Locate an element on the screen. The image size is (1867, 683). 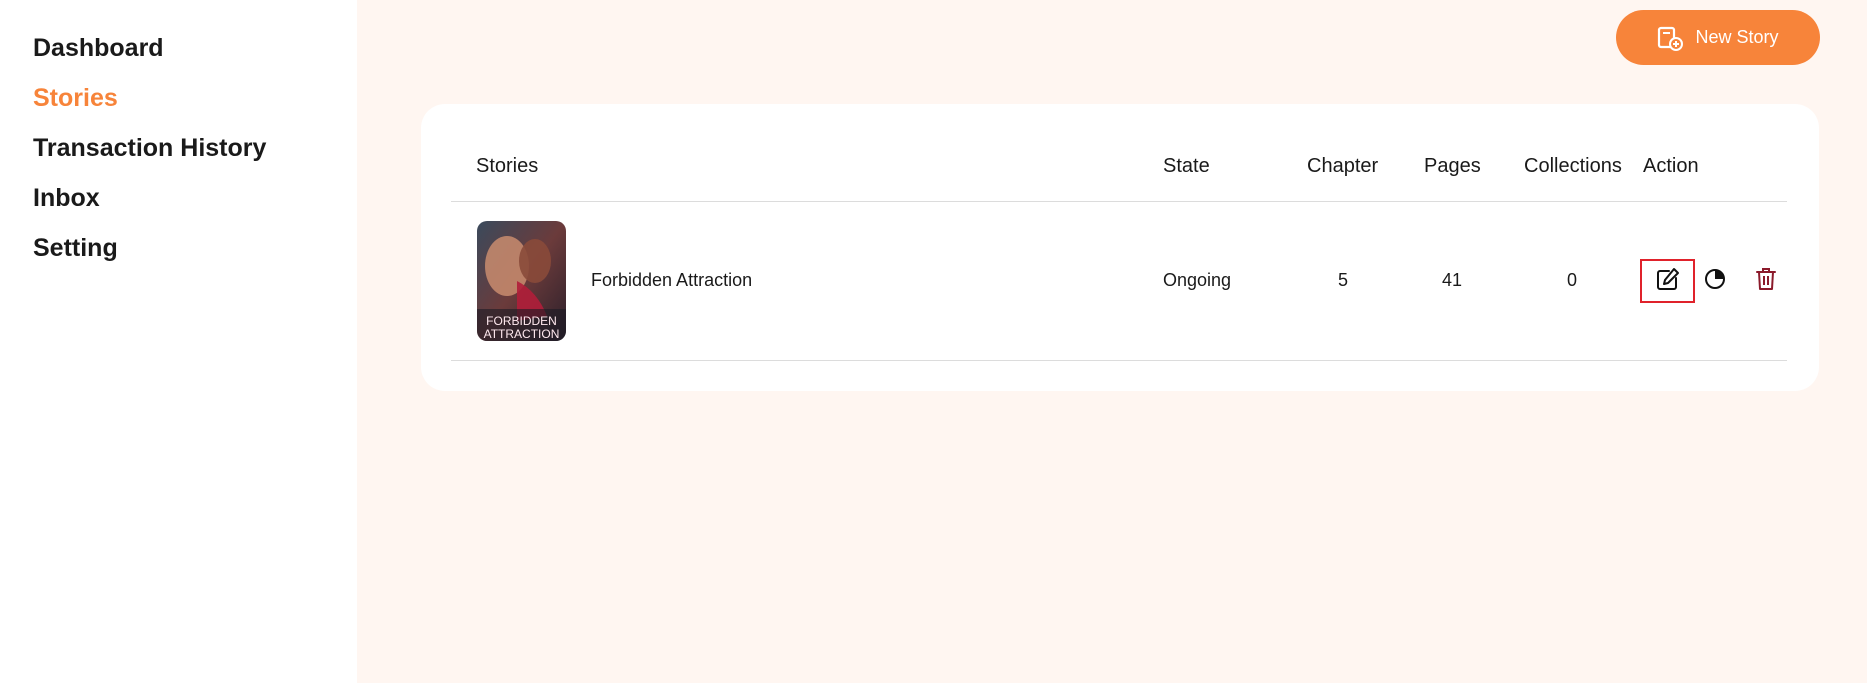
story-stats-button is located at coordinates (1715, 281).